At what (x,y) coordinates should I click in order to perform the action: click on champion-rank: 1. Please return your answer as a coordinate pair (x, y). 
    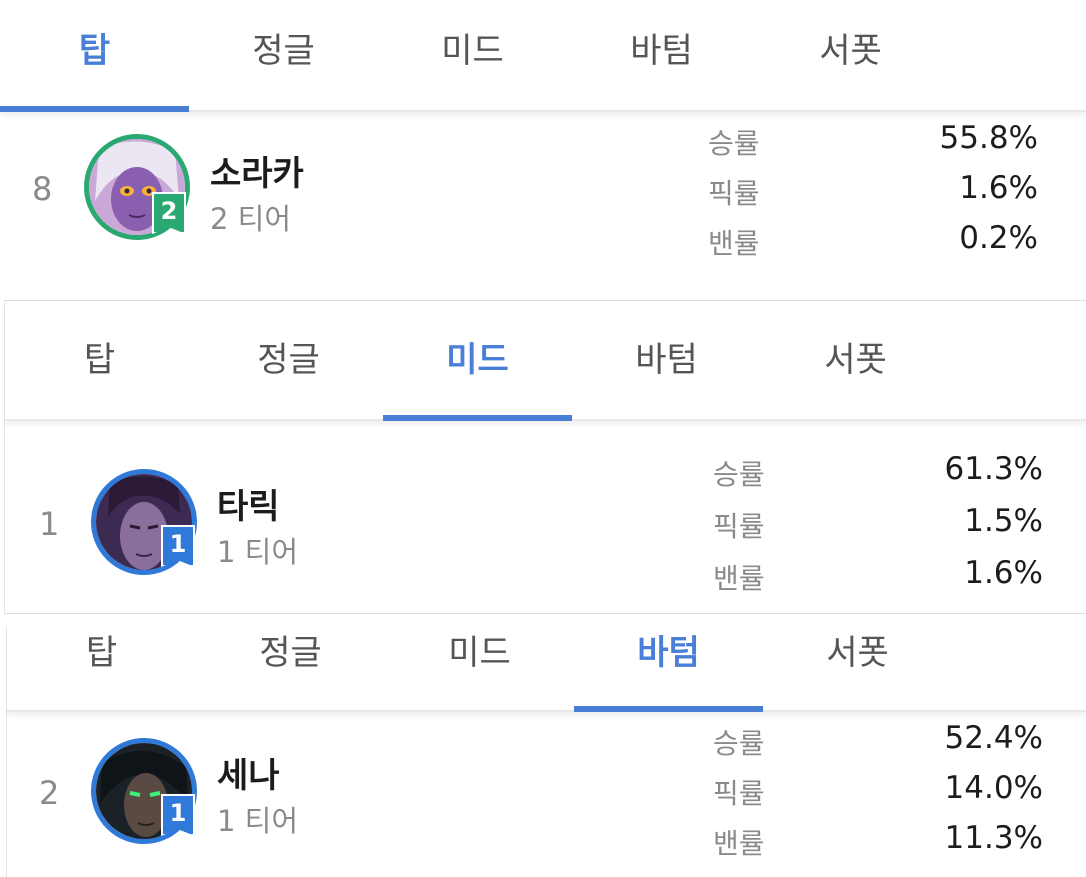
    Looking at the image, I should click on (49, 524).